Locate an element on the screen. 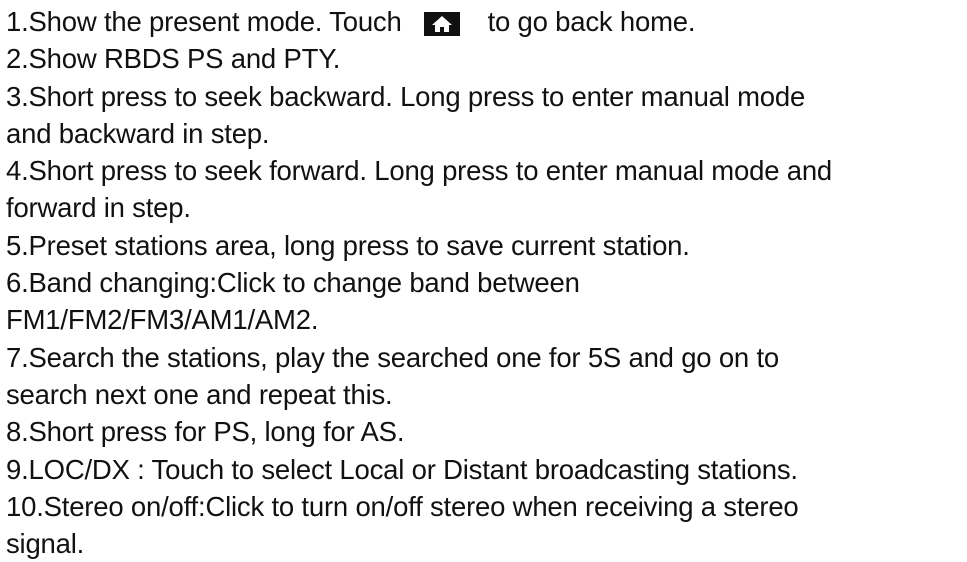 The height and width of the screenshot is (562, 967). list-item-10-line-2: signal. is located at coordinates (45, 544).